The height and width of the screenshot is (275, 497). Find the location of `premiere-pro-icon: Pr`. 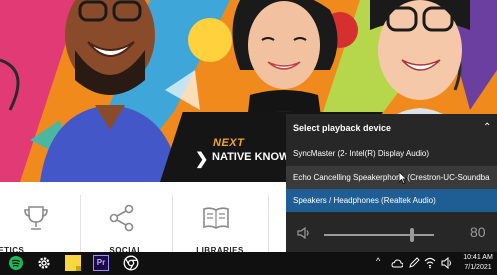

premiere-pro-icon: Pr is located at coordinates (101, 263).